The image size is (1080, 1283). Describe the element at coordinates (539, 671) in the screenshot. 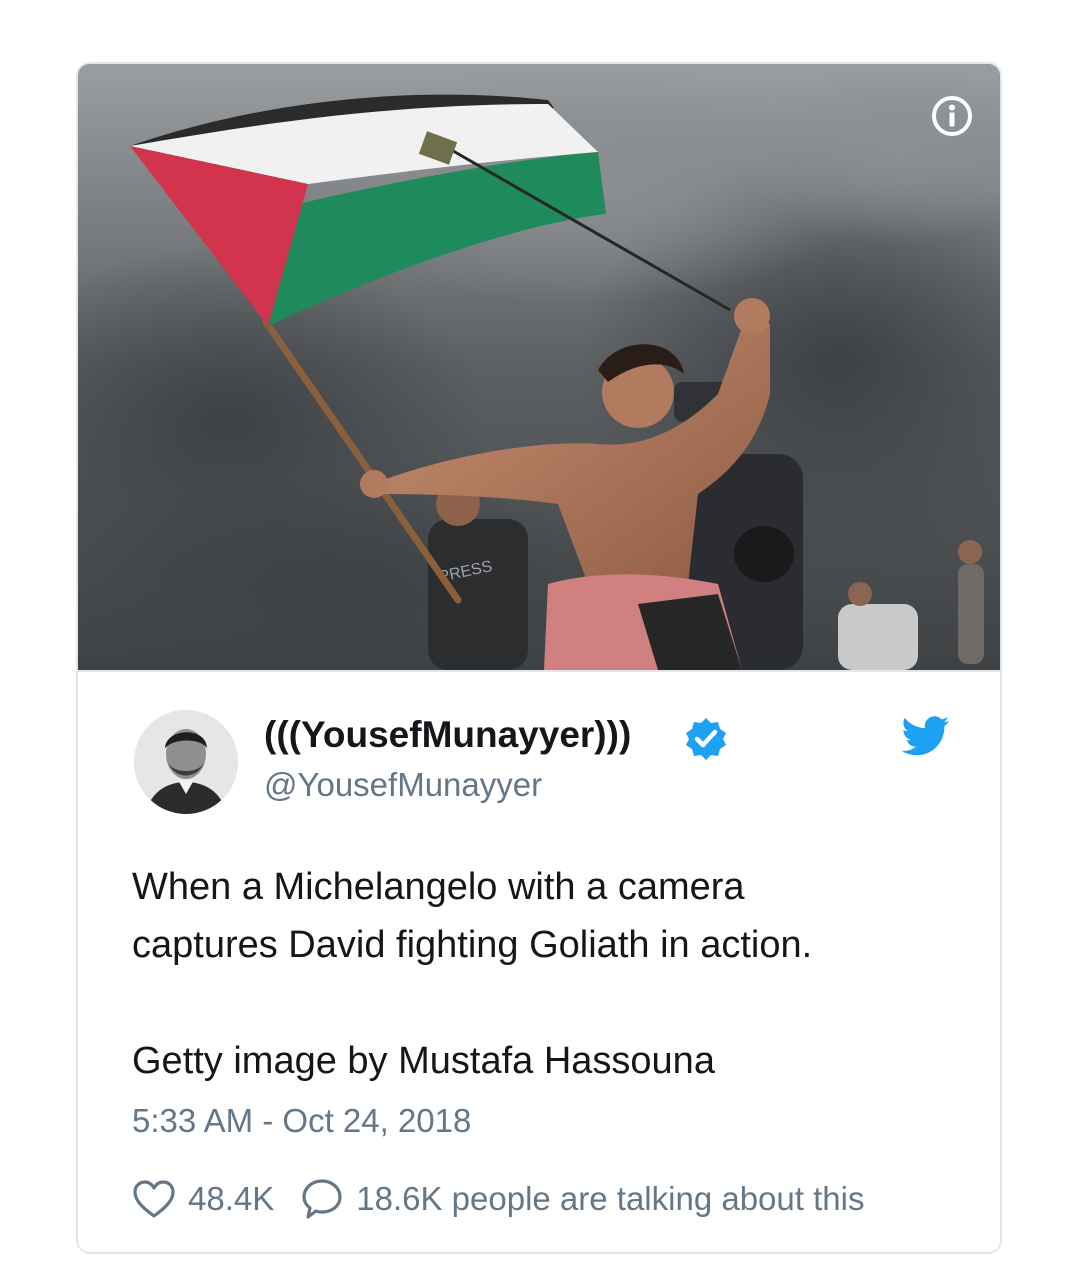

I see `photo-divider` at that location.